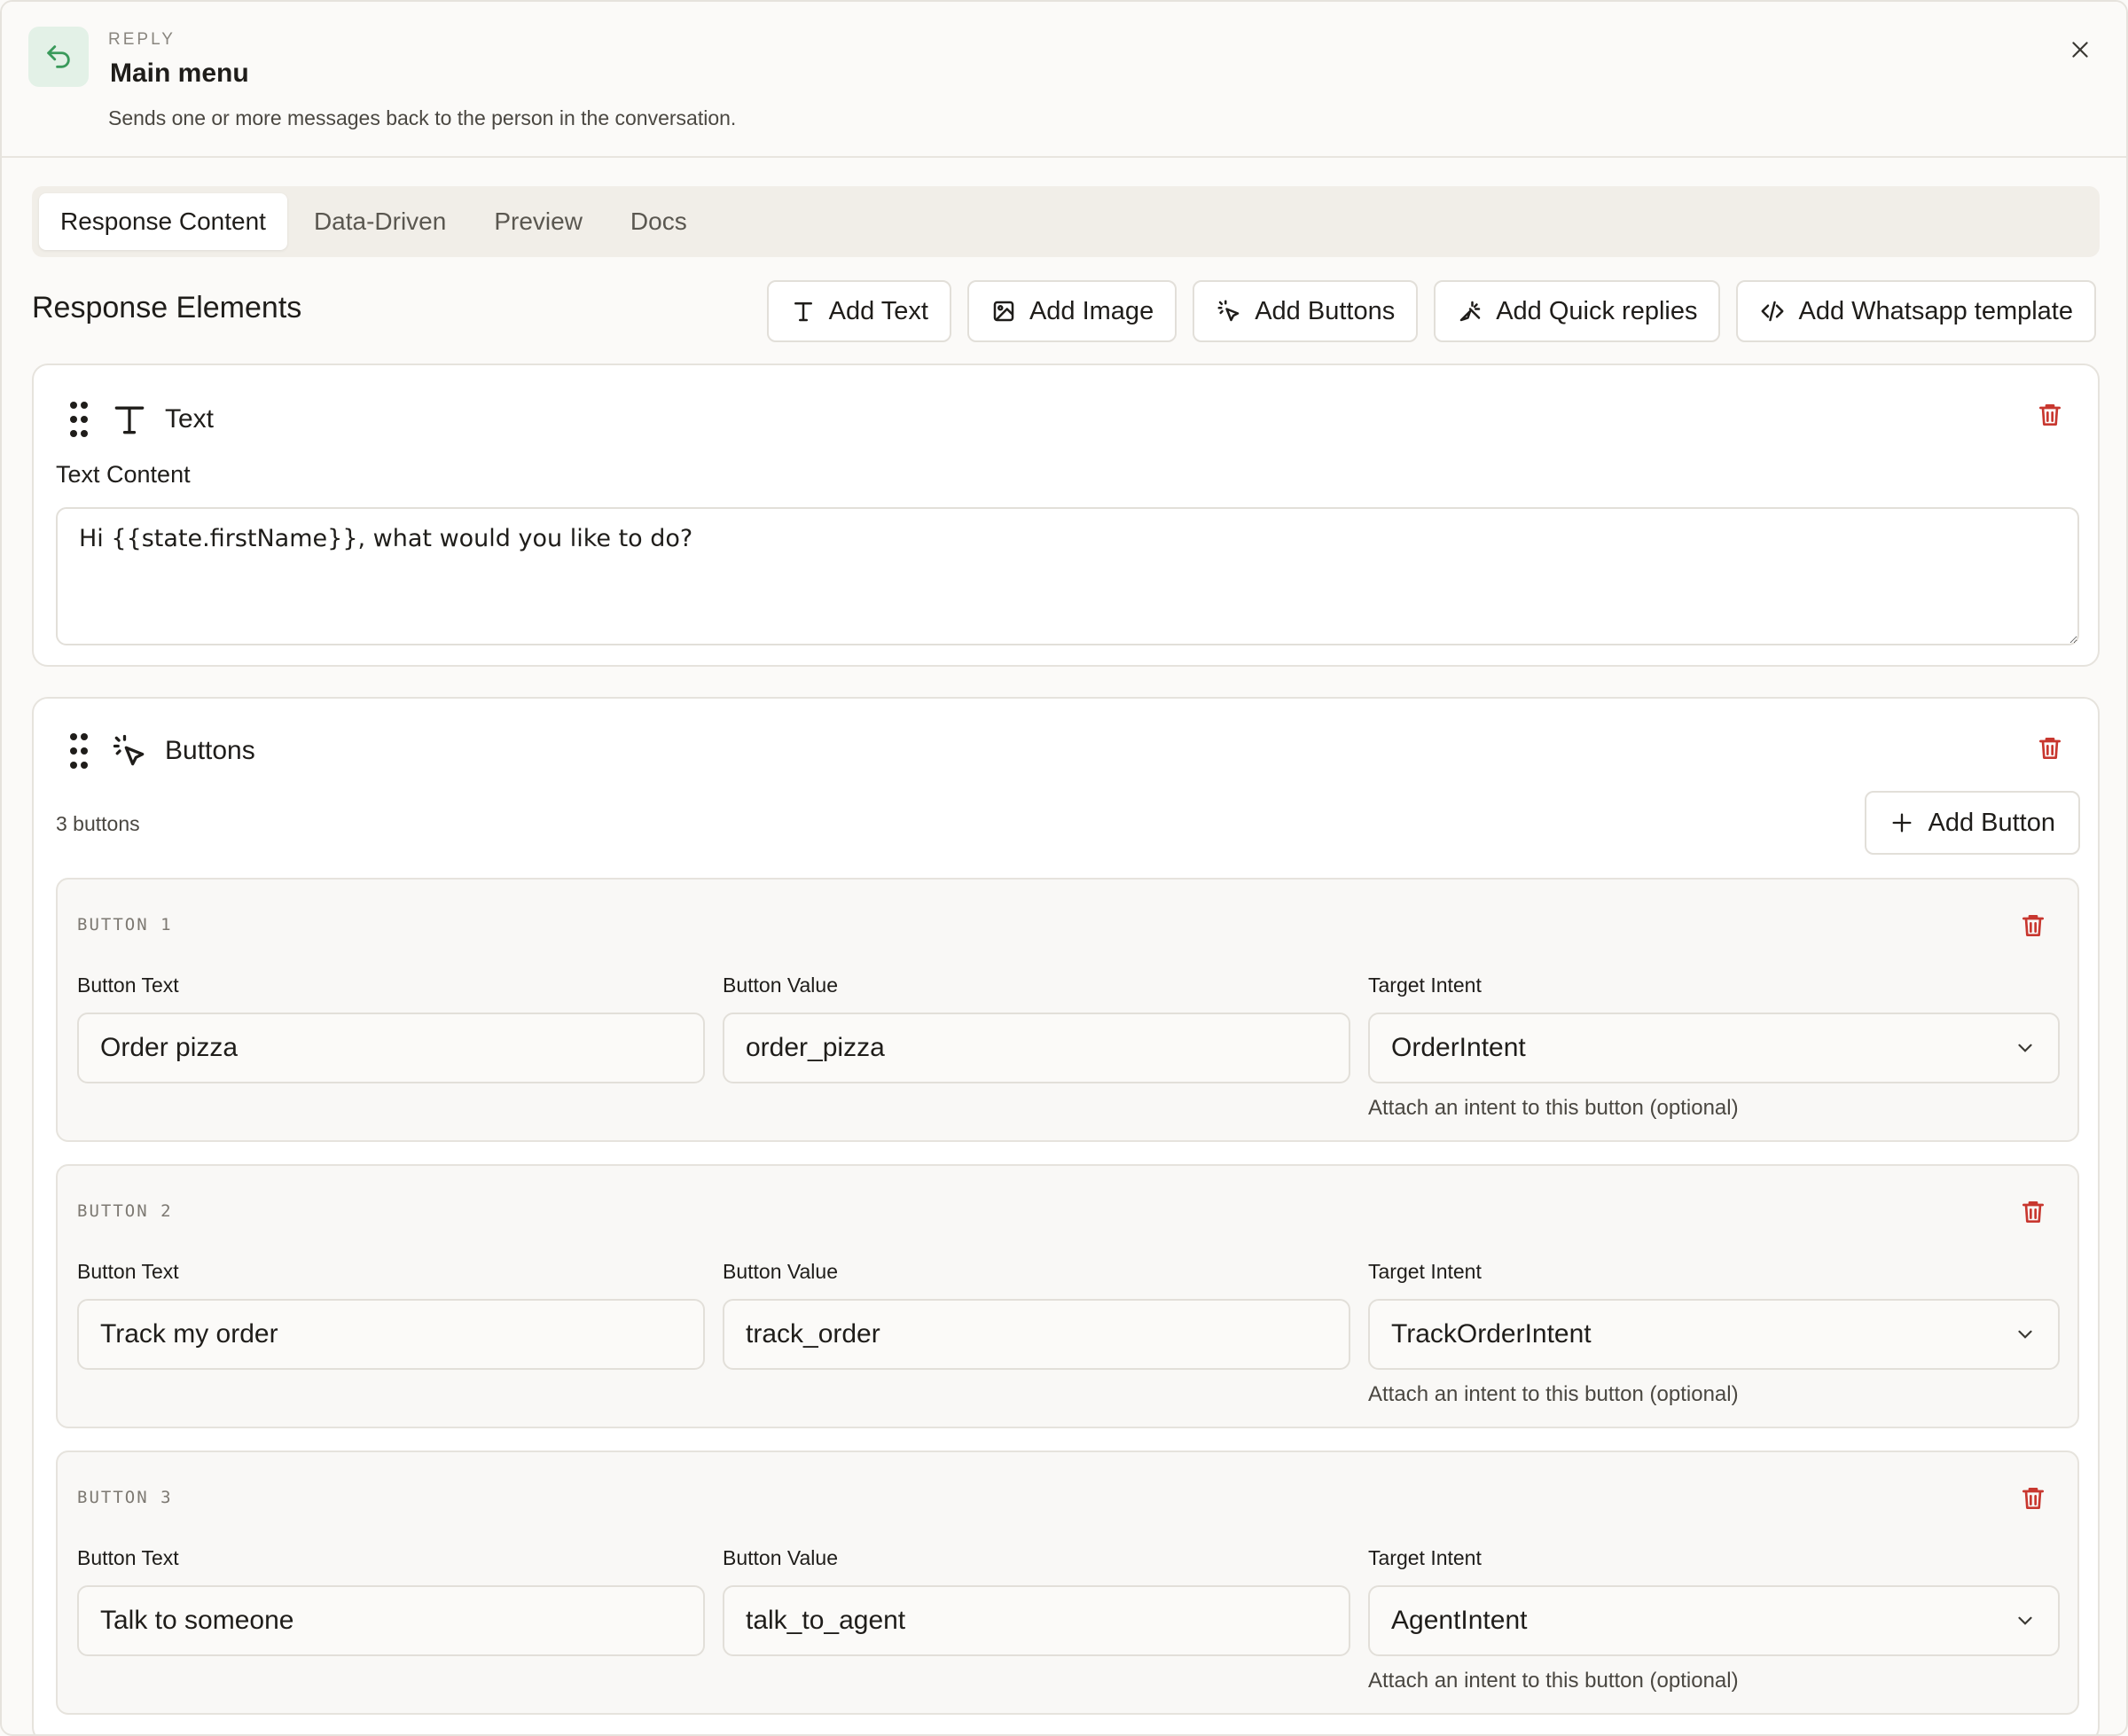  Describe the element at coordinates (1325, 310) in the screenshot. I see `add-buttons-label: Add Buttons` at that location.